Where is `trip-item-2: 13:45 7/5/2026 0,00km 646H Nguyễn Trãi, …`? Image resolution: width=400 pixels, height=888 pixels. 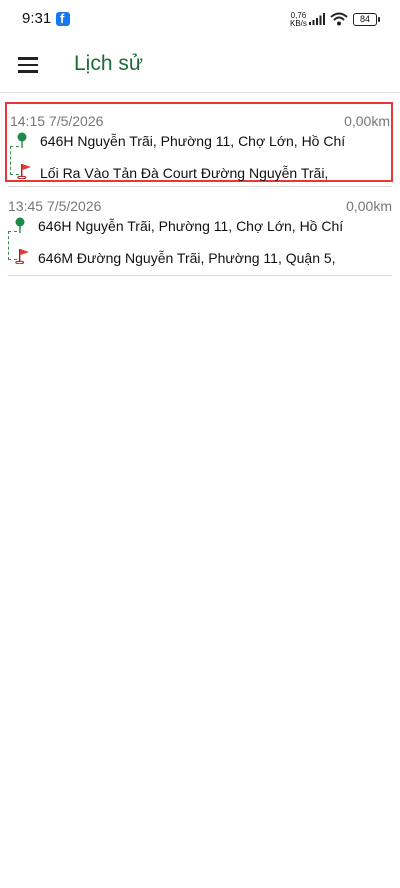 trip-item-2: 13:45 7/5/2026 0,00km 646H Nguyễn Trãi, … is located at coordinates (199, 229).